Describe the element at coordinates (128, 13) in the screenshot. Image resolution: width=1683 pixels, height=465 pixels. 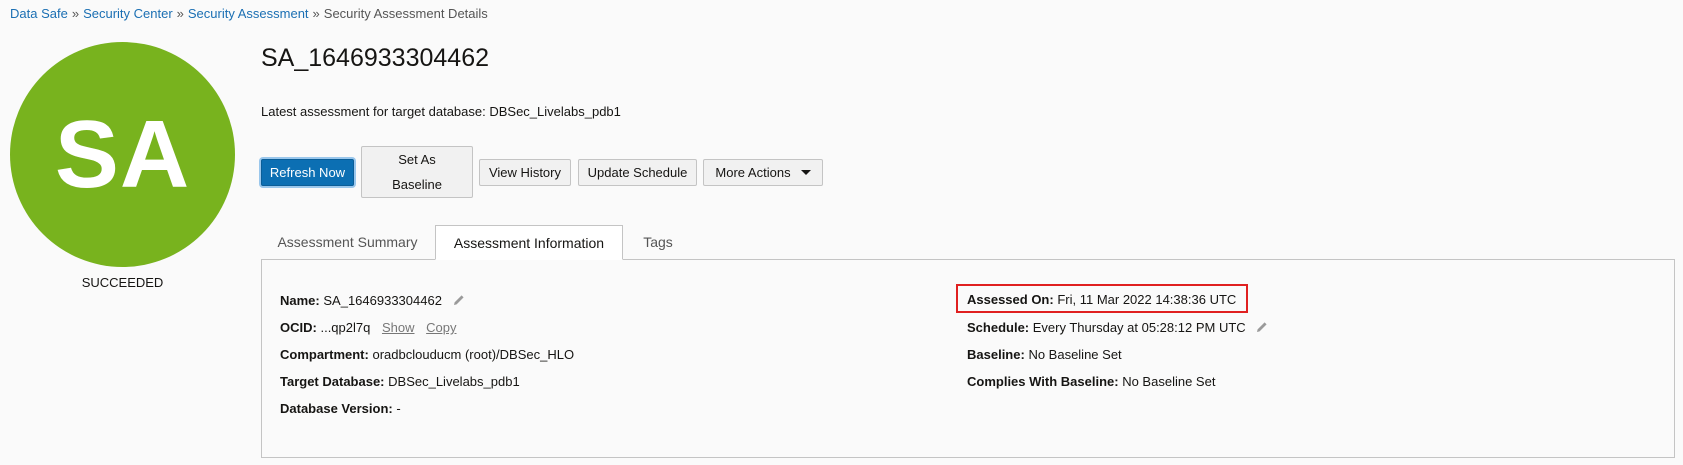
I see `breadcrumb-security-center: Security Center` at that location.